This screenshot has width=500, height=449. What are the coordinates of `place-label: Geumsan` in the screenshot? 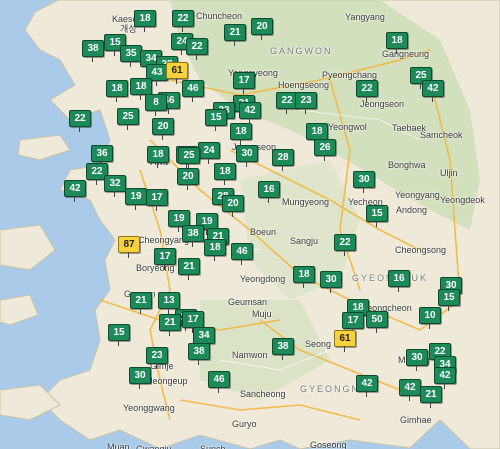 It's located at (248, 302).